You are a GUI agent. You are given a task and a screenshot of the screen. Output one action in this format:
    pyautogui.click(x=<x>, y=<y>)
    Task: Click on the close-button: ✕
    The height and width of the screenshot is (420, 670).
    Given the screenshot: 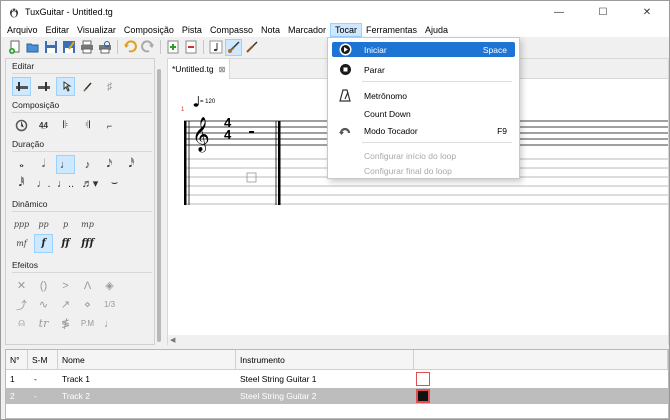 What is the action you would take?
    pyautogui.click(x=647, y=12)
    